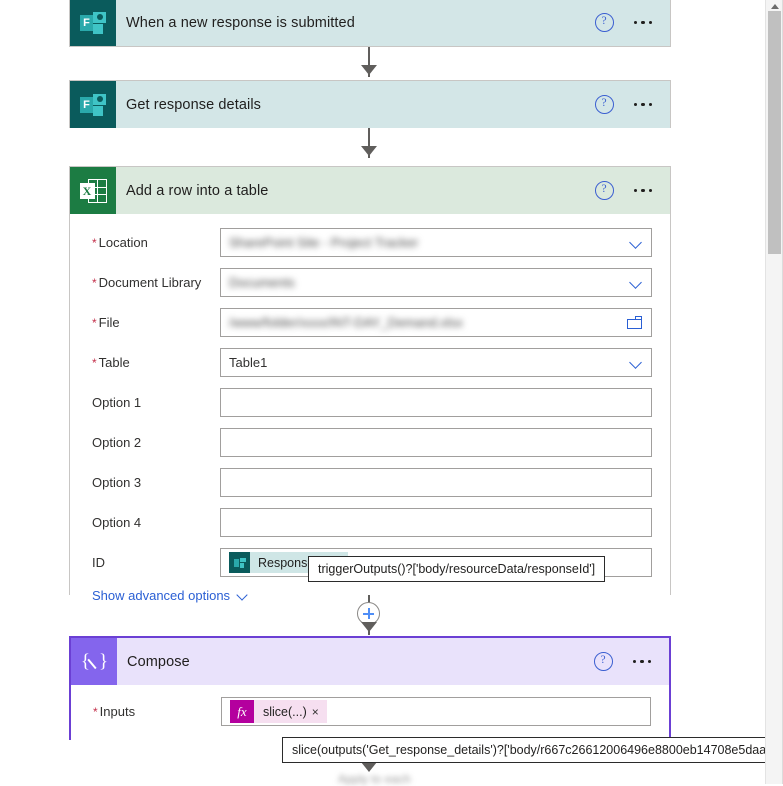 The height and width of the screenshot is (786, 783). Describe the element at coordinates (147, 282) in the screenshot. I see `field-label-document-library: * Document Library` at that location.